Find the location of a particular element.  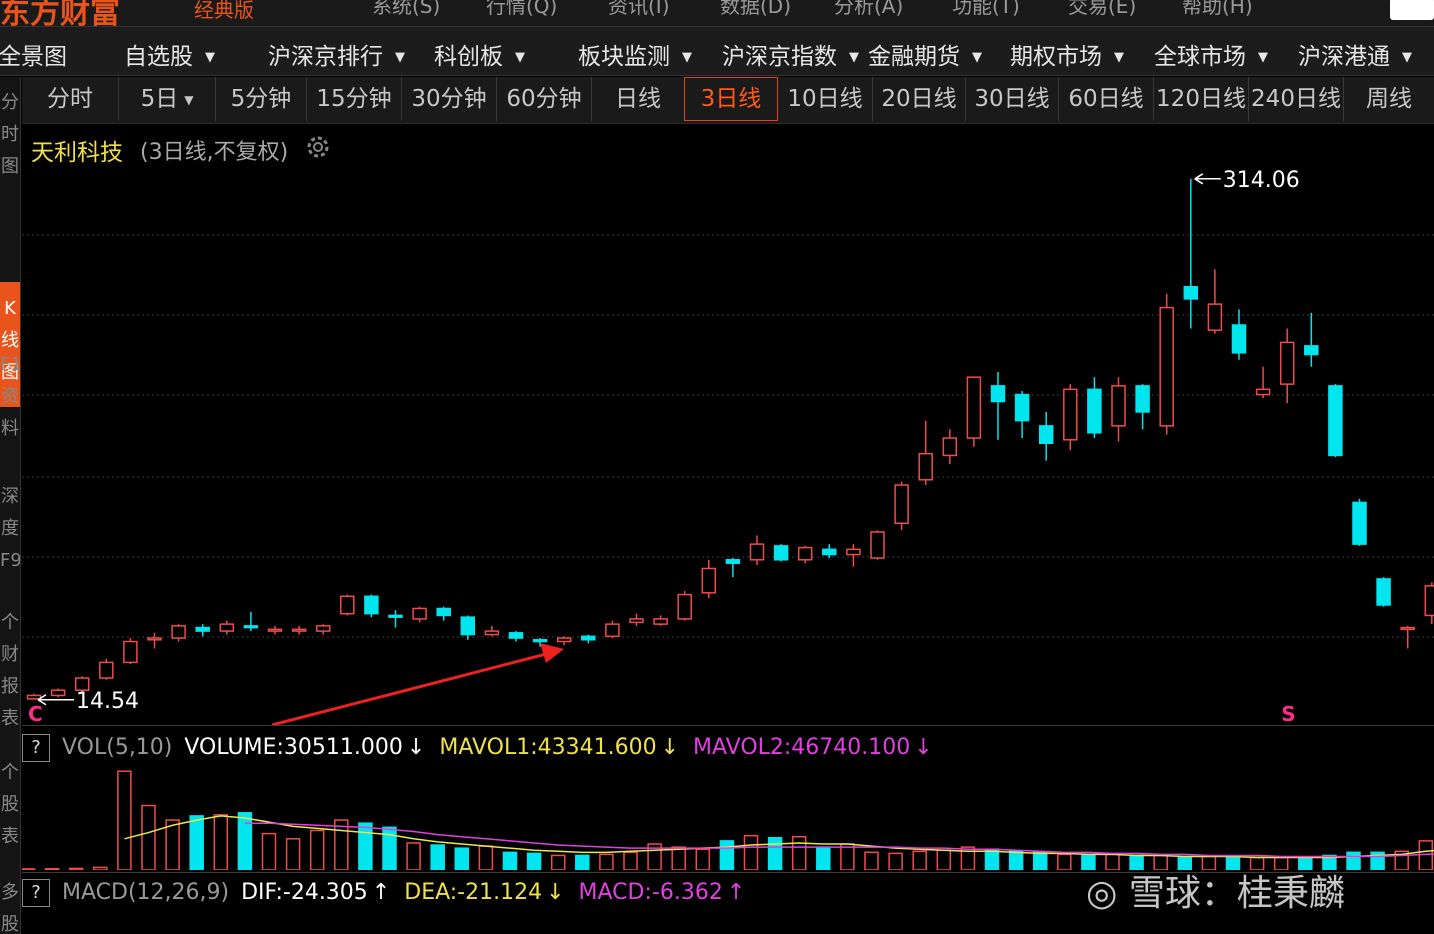

nav-futures: 金融期货 ▼ is located at coordinates (925, 54).